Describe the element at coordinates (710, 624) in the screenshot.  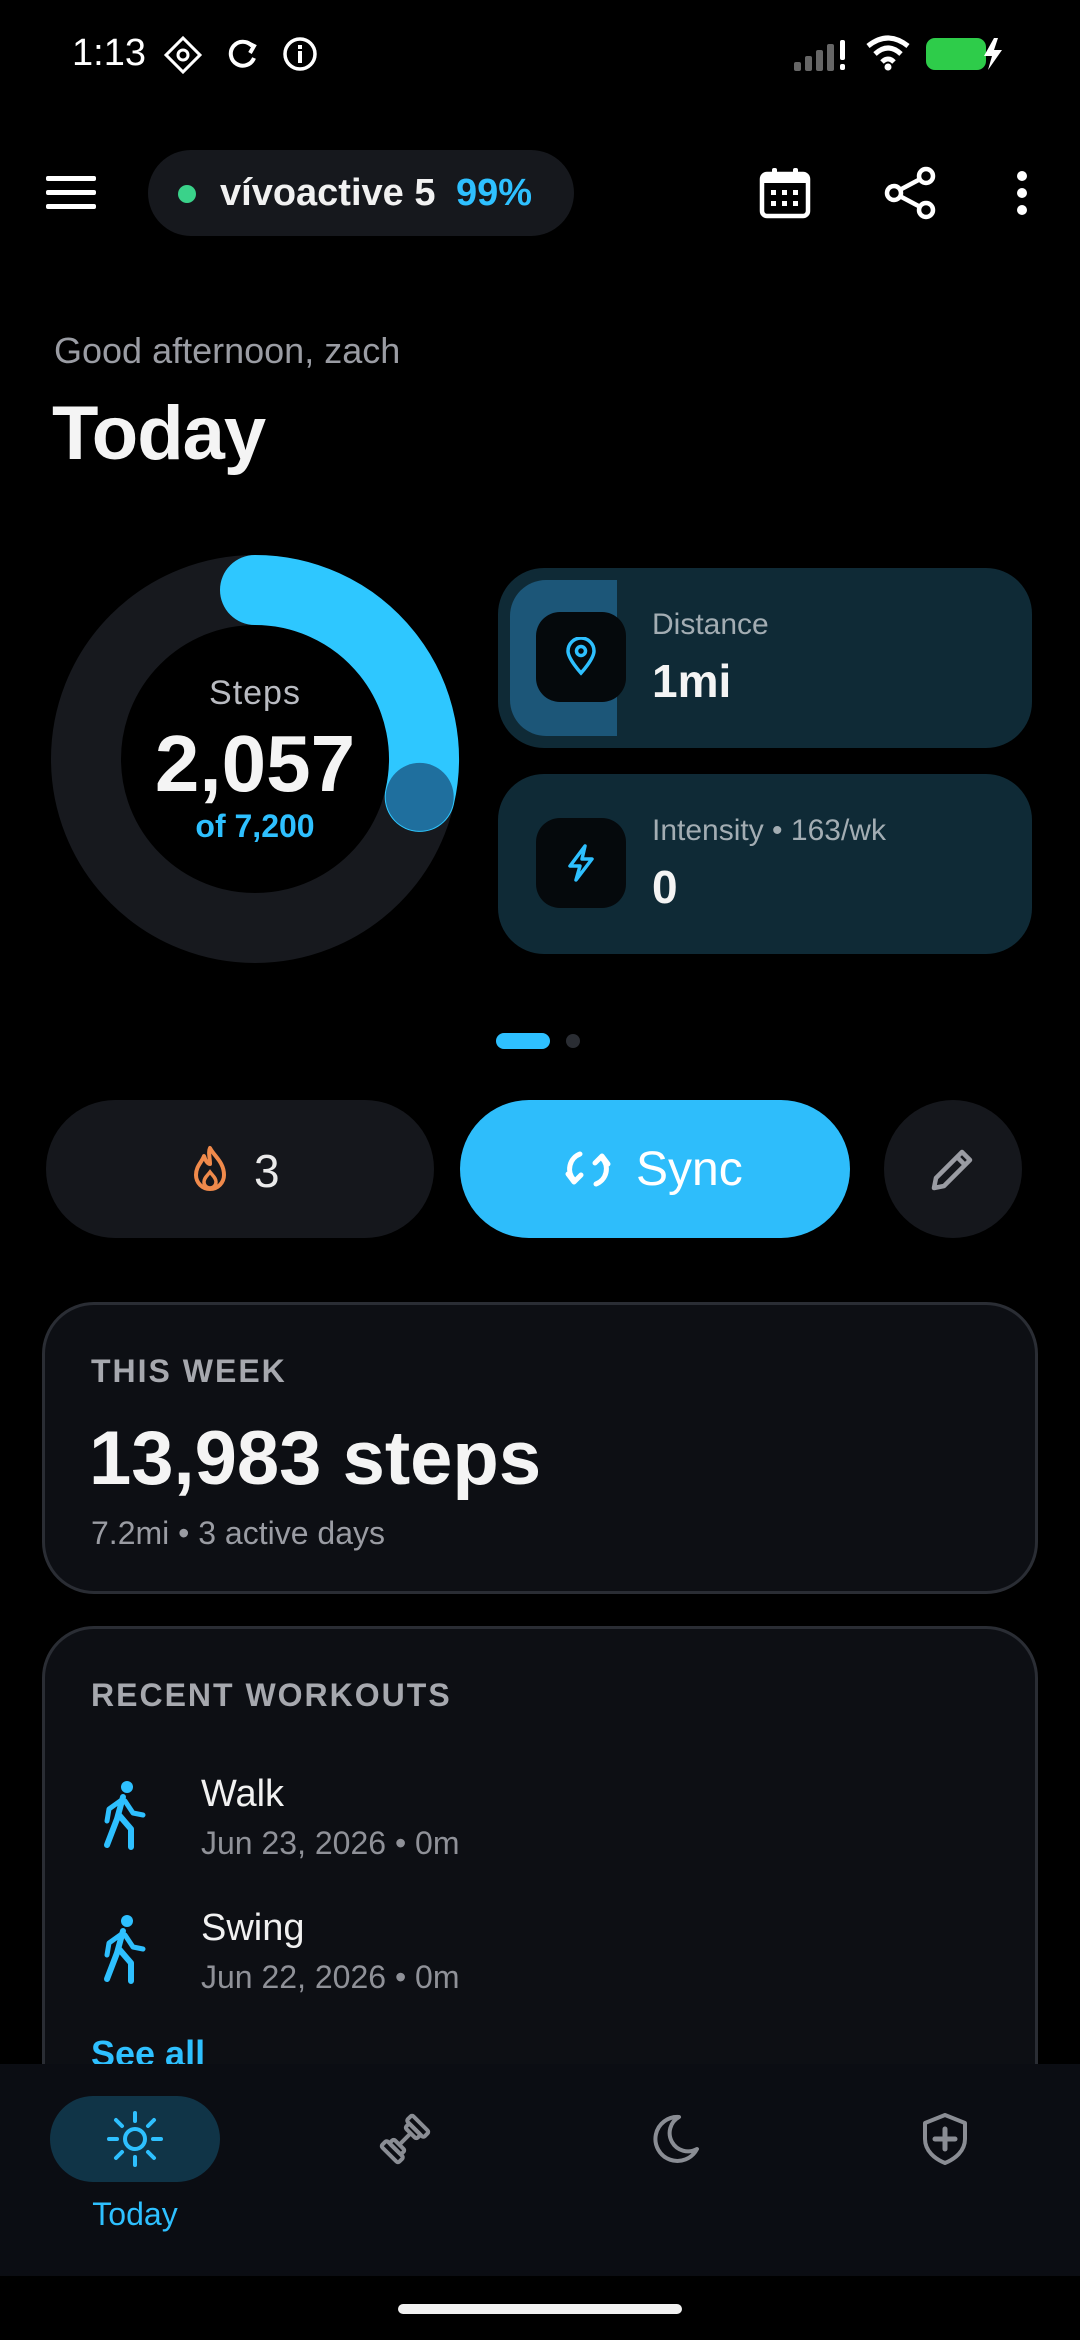
I see `distance-label: Distance` at that location.